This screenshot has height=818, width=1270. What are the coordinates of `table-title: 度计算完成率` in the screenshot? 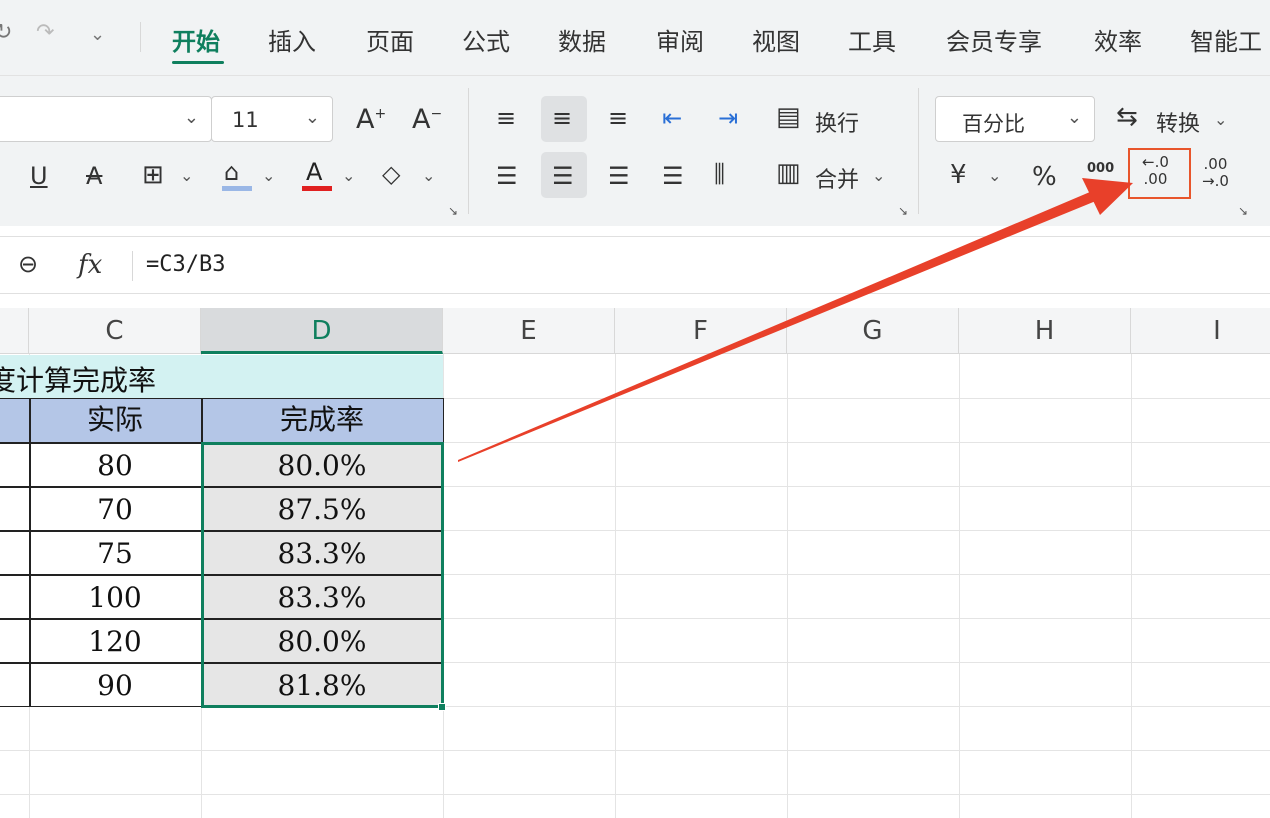 It's located at (78, 380).